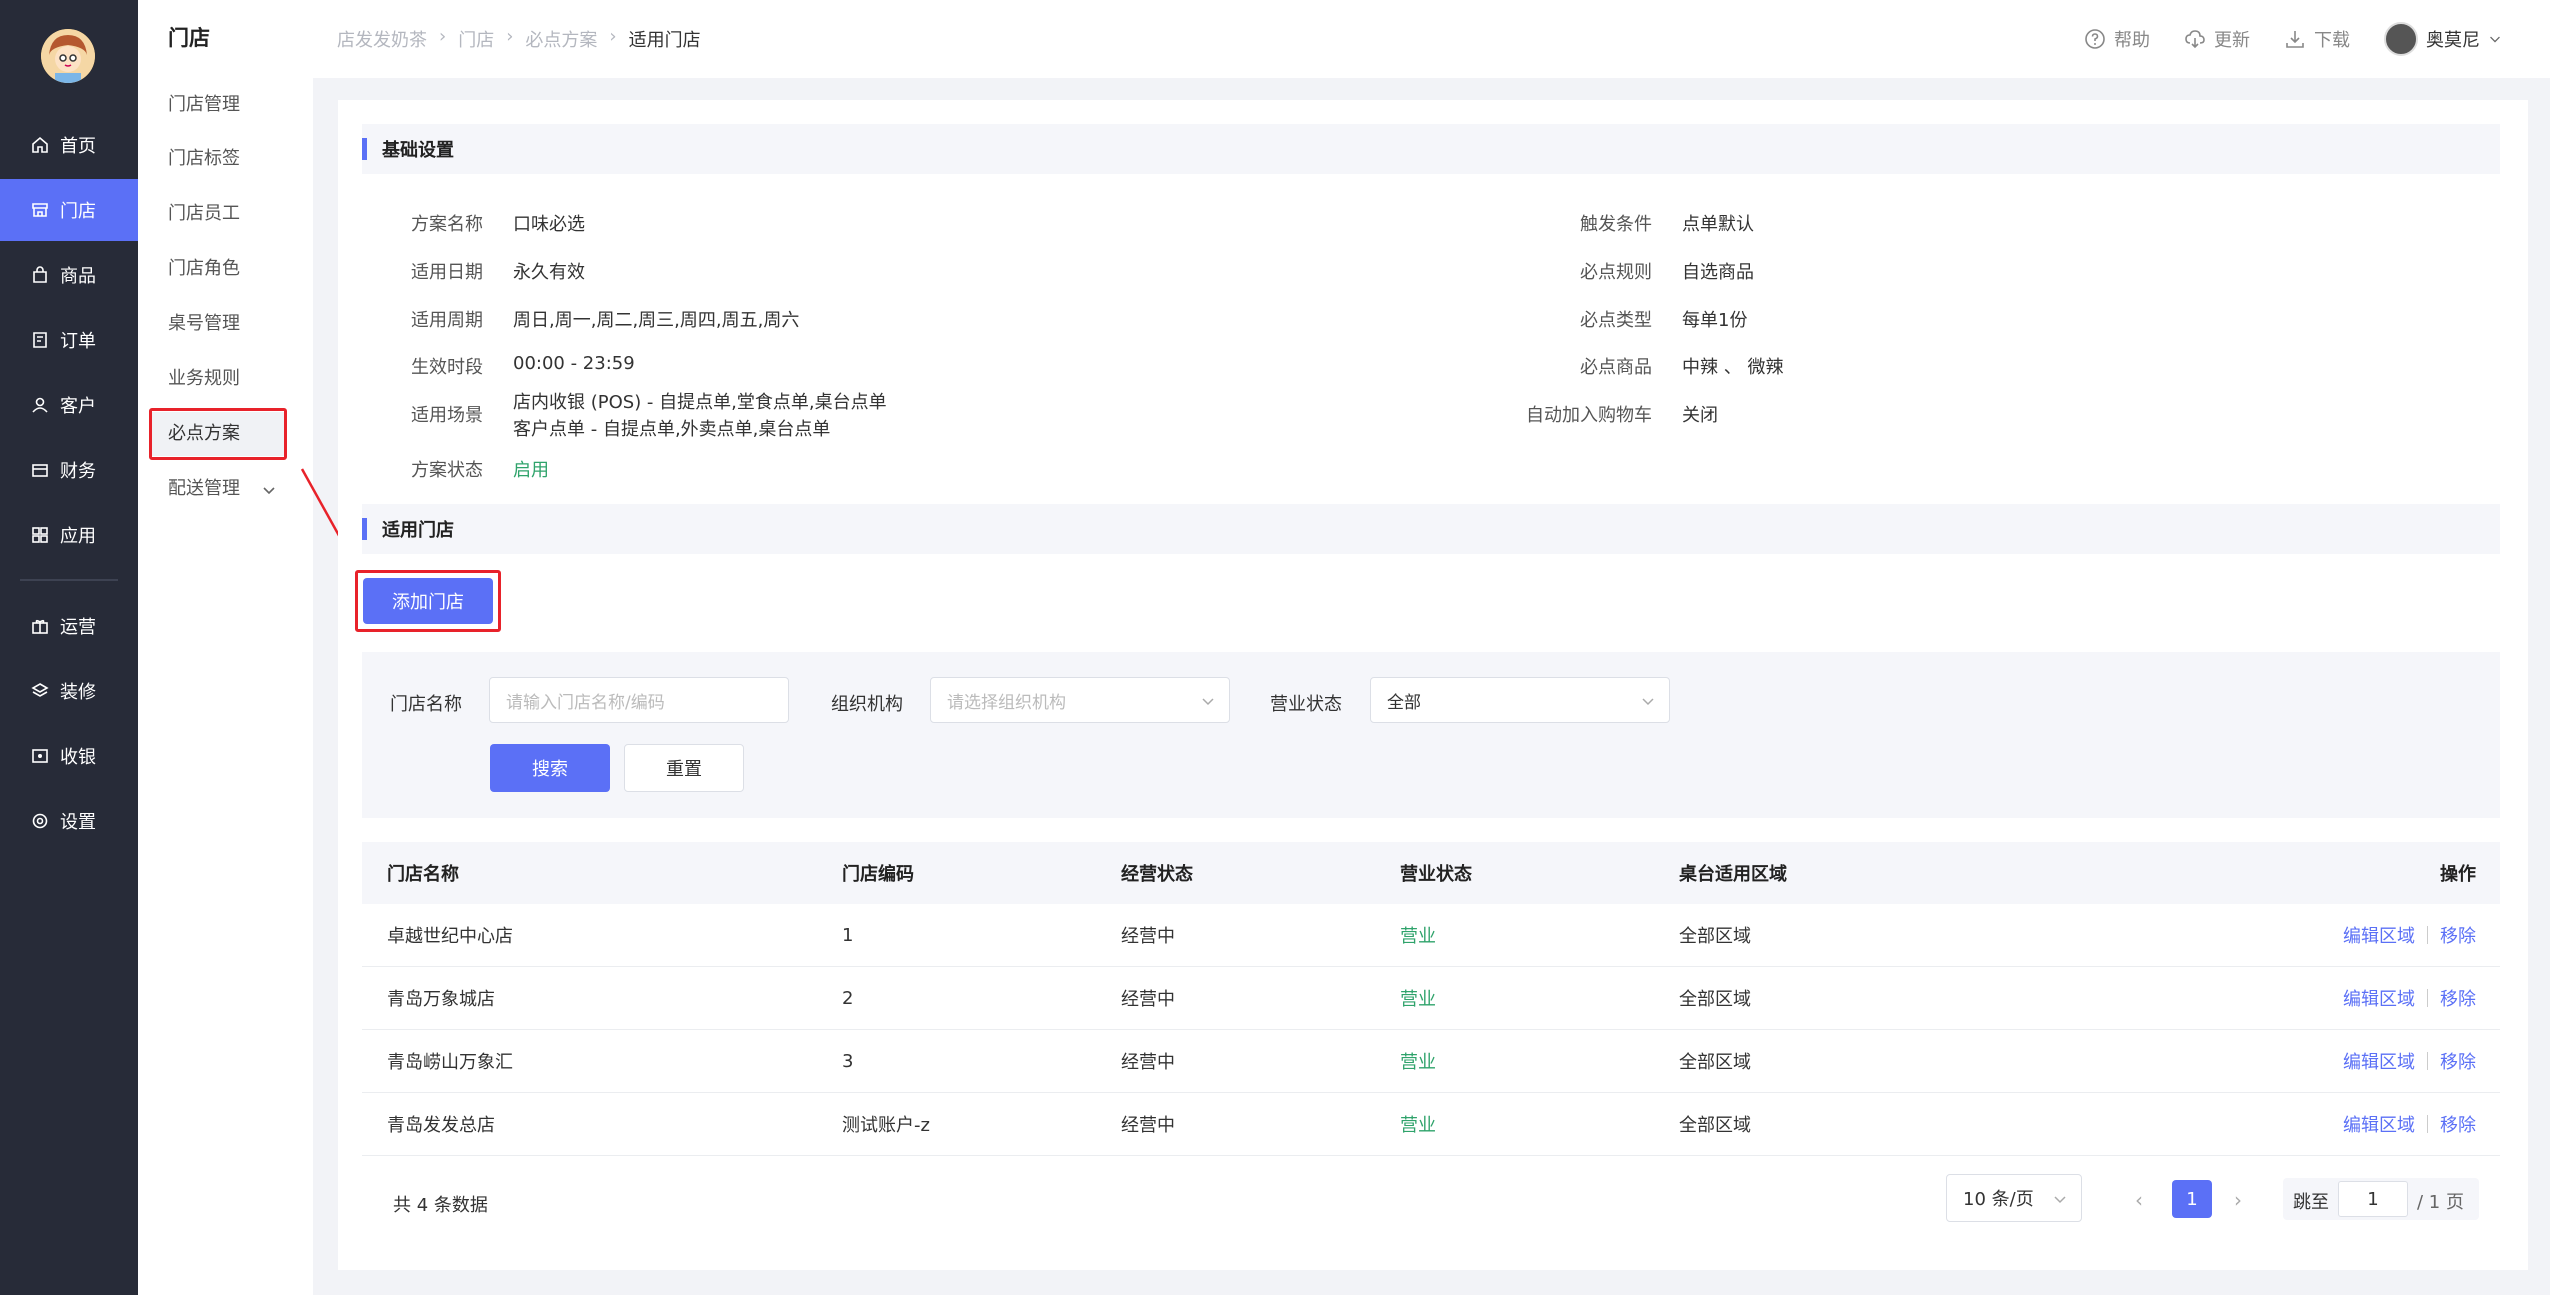  I want to click on field-label: 方案名称, so click(447, 224).